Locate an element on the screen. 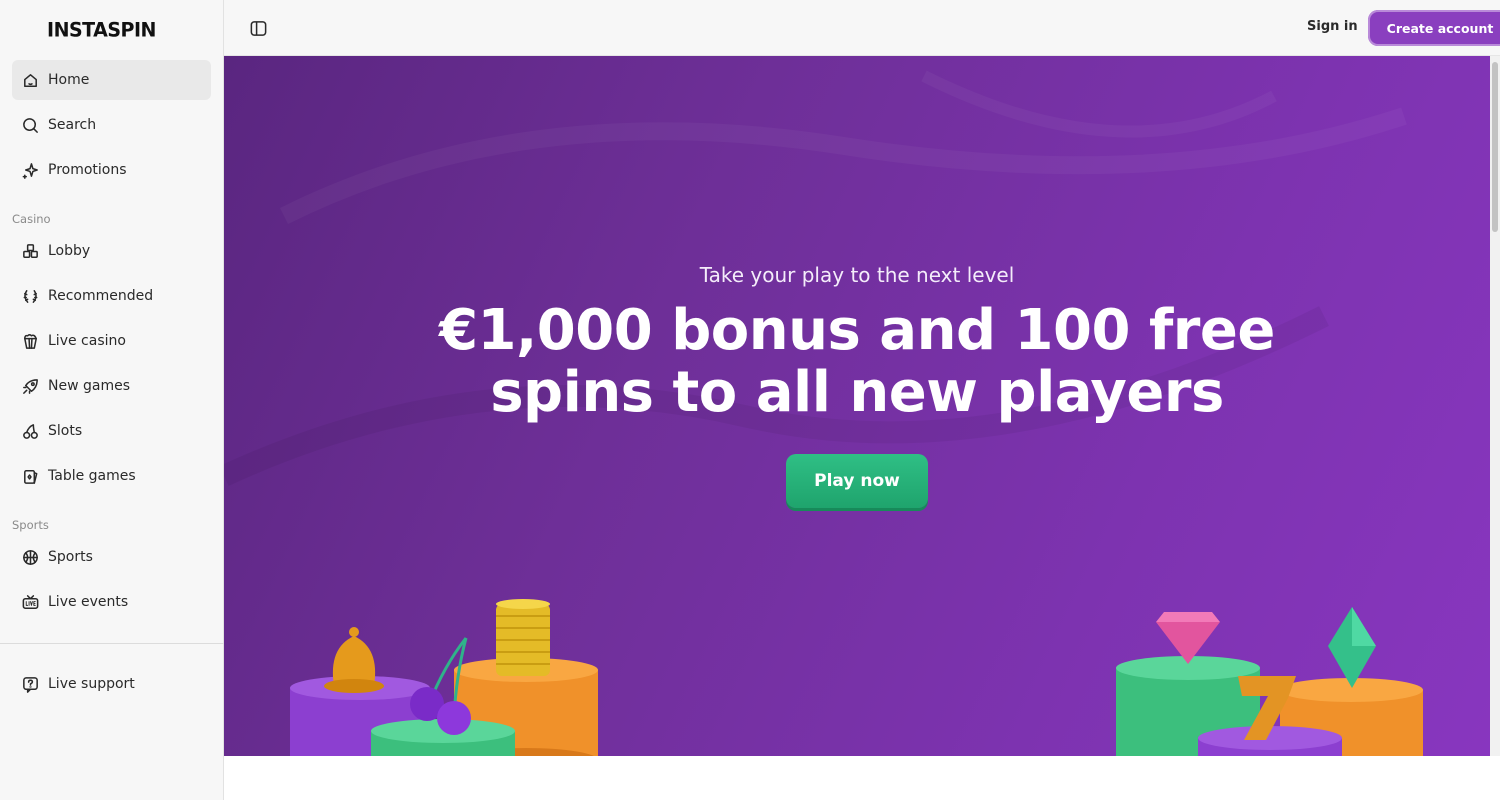  sidebar-item-table-games: Table games is located at coordinates (111, 476).